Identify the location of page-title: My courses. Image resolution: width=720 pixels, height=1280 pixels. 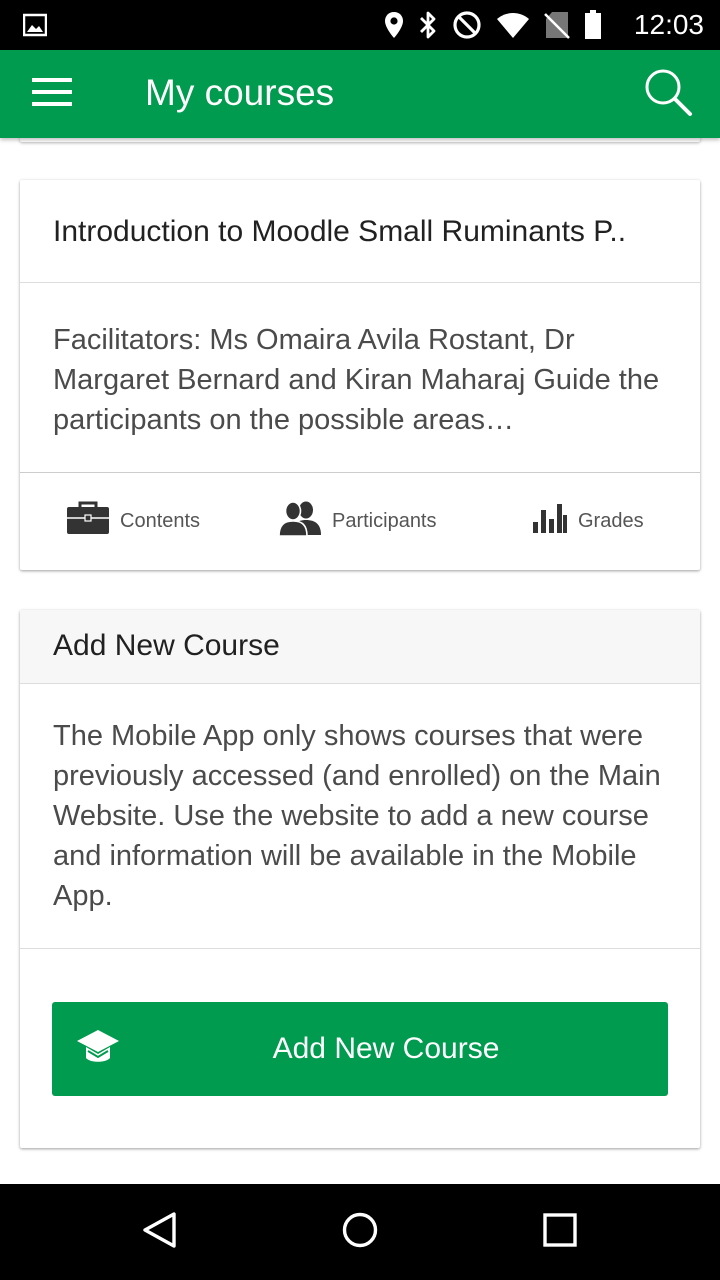
(240, 92).